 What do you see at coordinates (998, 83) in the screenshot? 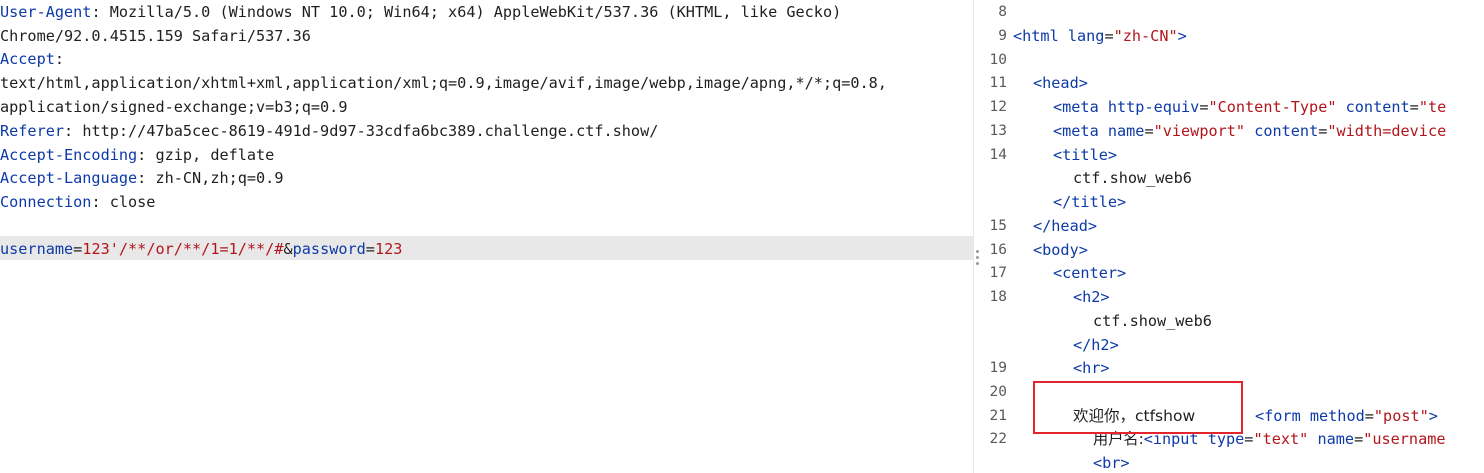
I see `line-number: 11` at bounding box center [998, 83].